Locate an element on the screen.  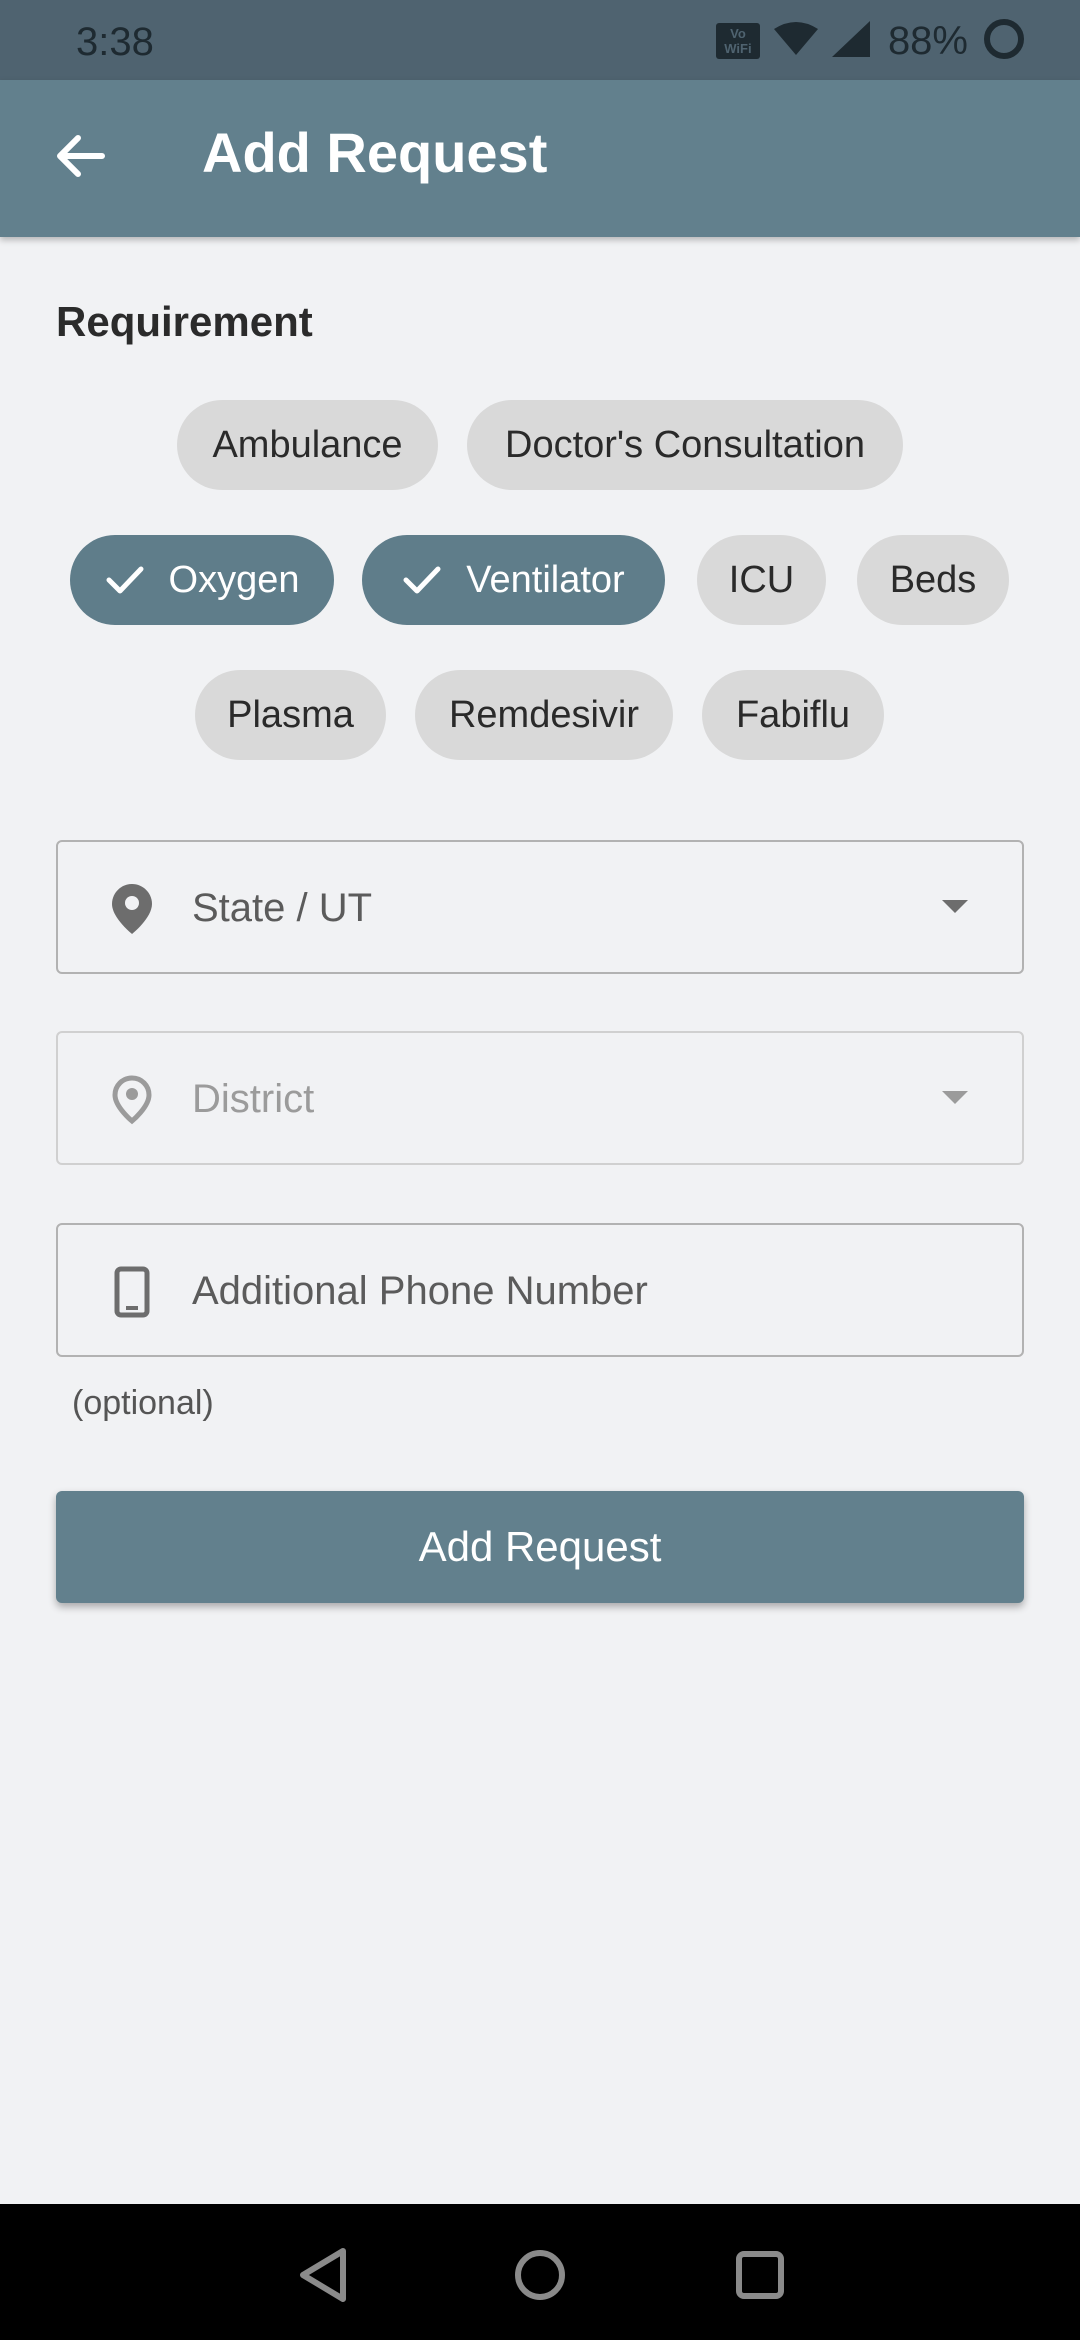
chip-label: Remdesivir is located at coordinates (544, 714).